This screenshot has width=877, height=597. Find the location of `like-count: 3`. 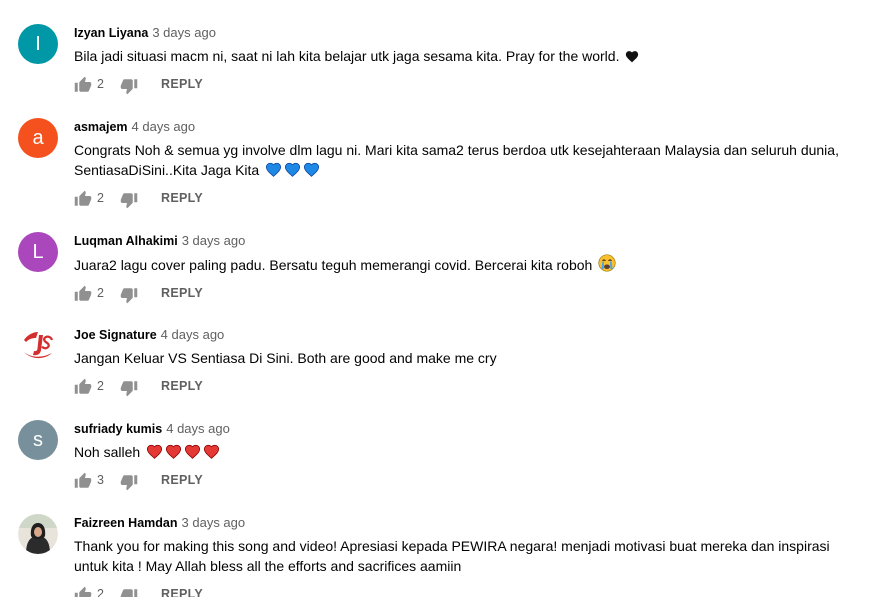

like-count: 3 is located at coordinates (100, 480).